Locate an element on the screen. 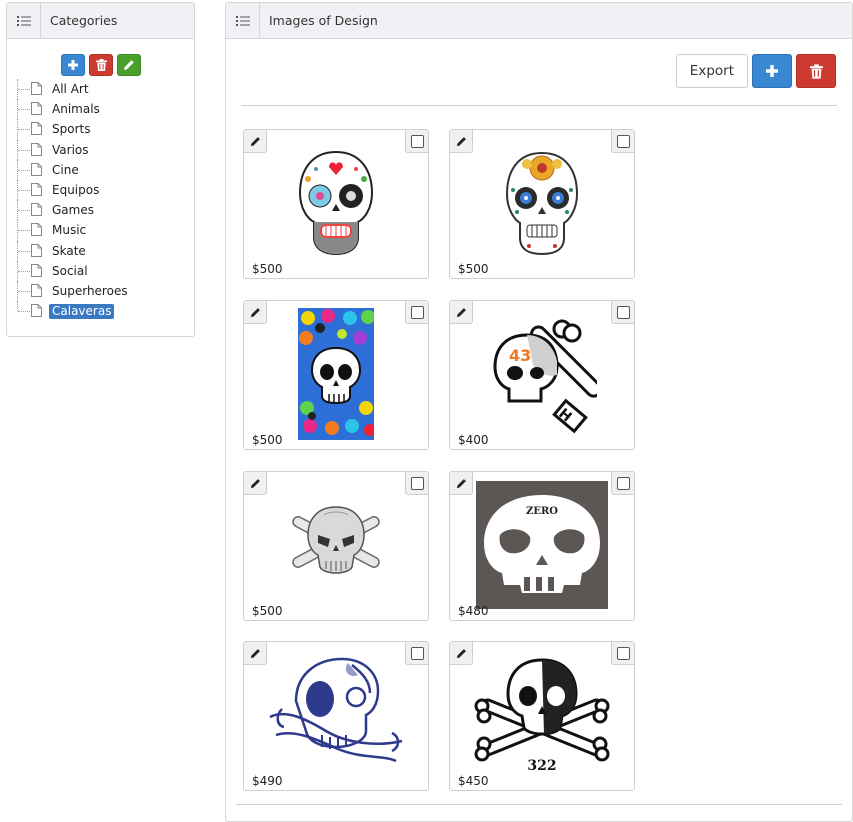 The height and width of the screenshot is (822, 853). tree-item-label: Sports is located at coordinates (71, 129).